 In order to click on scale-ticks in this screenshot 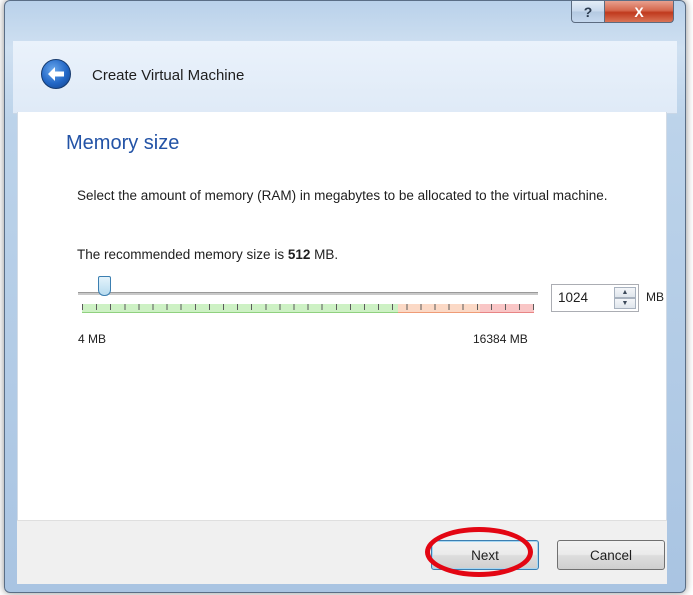, I will do `click(308, 307)`.